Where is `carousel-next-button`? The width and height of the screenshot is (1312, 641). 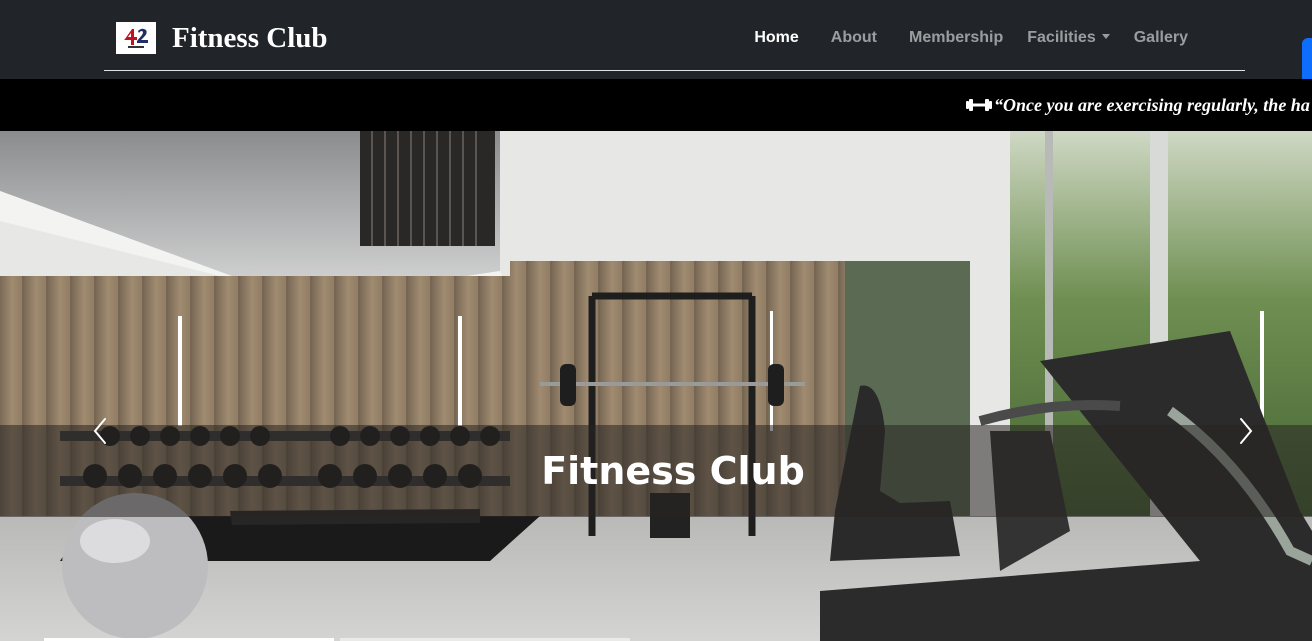
carousel-next-button is located at coordinates (1246, 431).